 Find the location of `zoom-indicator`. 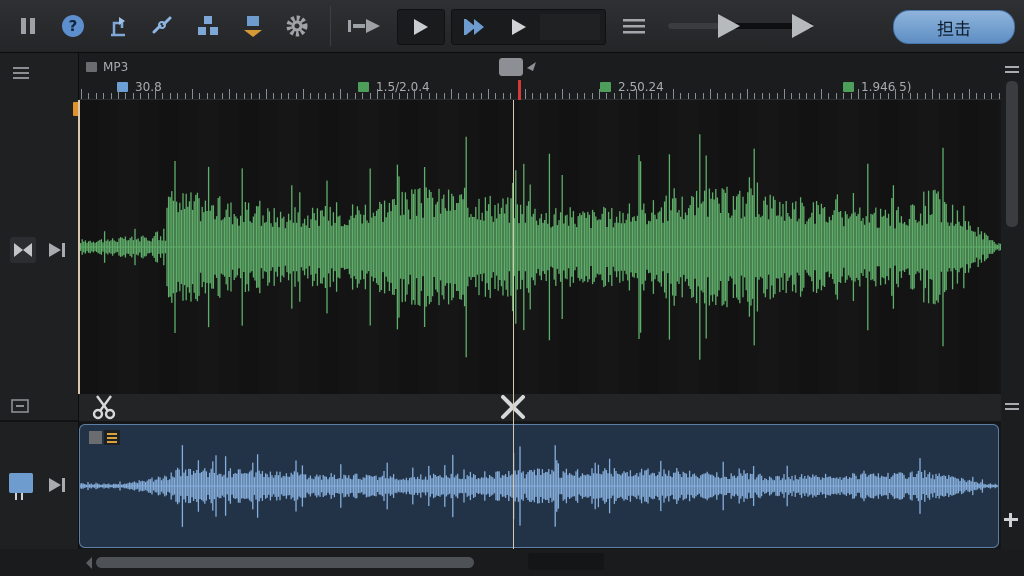

zoom-indicator is located at coordinates (566, 561).